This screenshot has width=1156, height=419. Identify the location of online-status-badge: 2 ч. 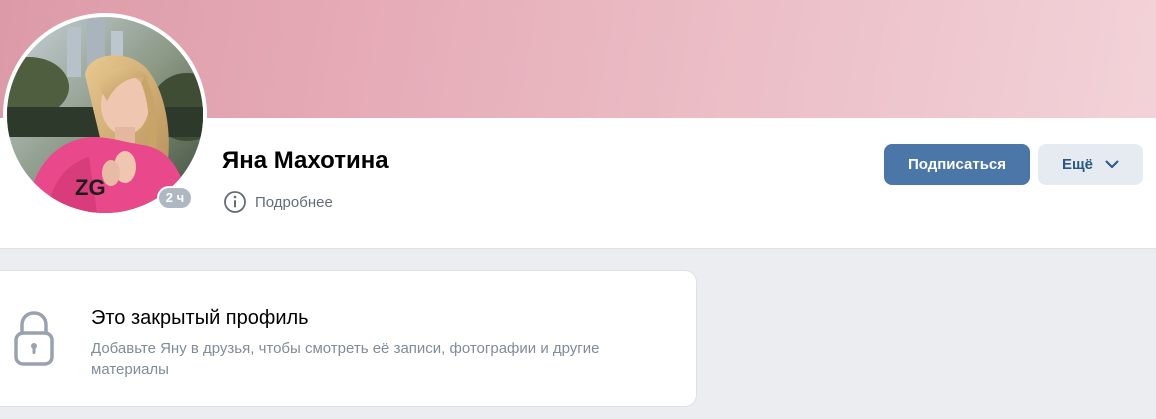
(175, 198).